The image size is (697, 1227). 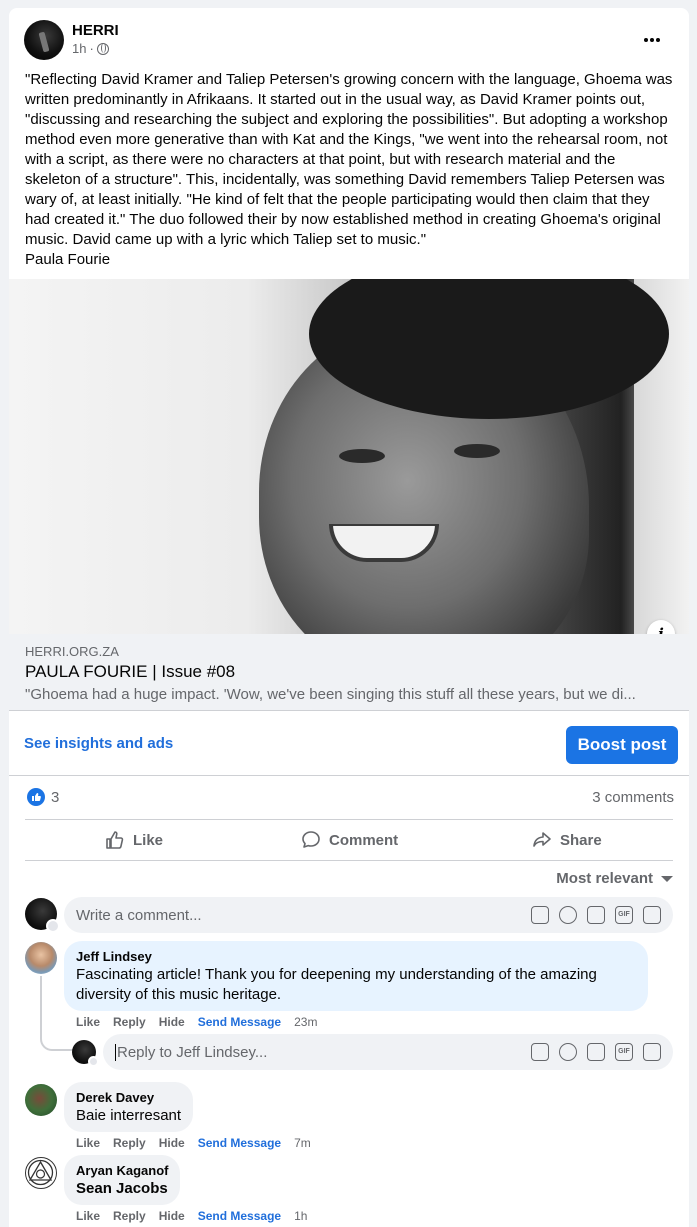 What do you see at coordinates (36, 797) in the screenshot?
I see `like-reaction-icon` at bounding box center [36, 797].